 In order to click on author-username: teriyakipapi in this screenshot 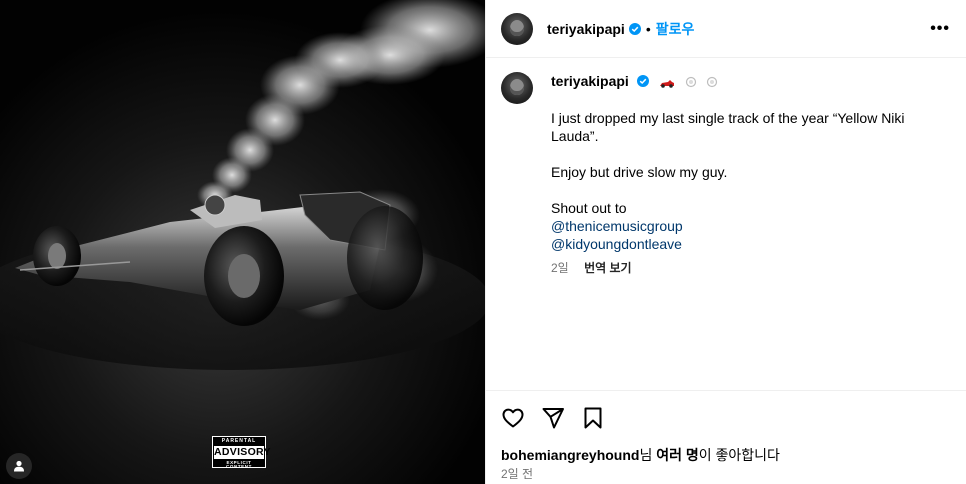, I will do `click(586, 29)`.